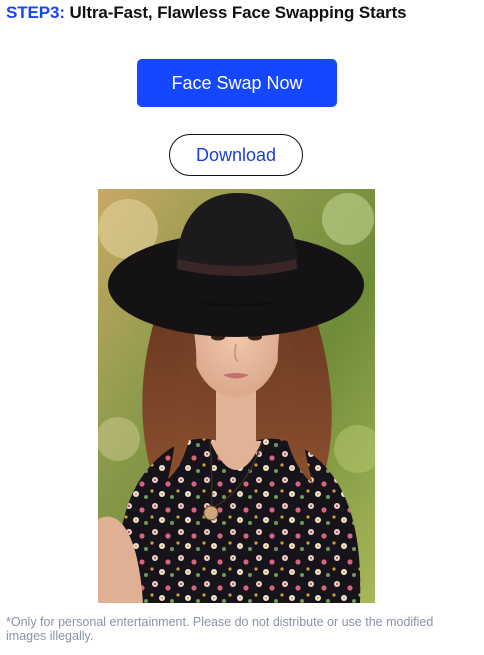  Describe the element at coordinates (236, 155) in the screenshot. I see `download-button: Download` at that location.